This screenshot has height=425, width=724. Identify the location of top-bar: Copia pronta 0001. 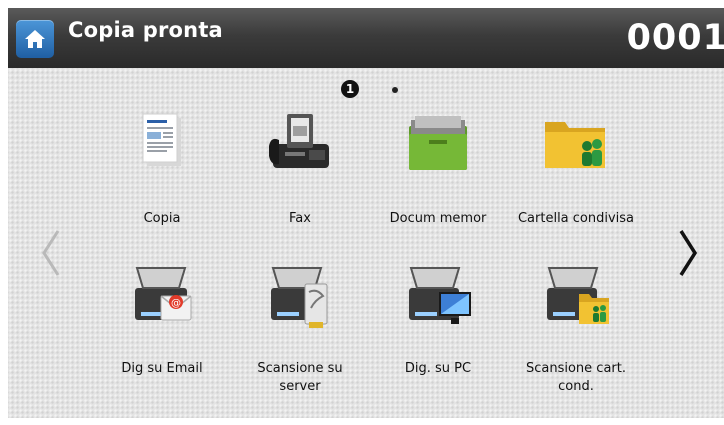
(366, 38).